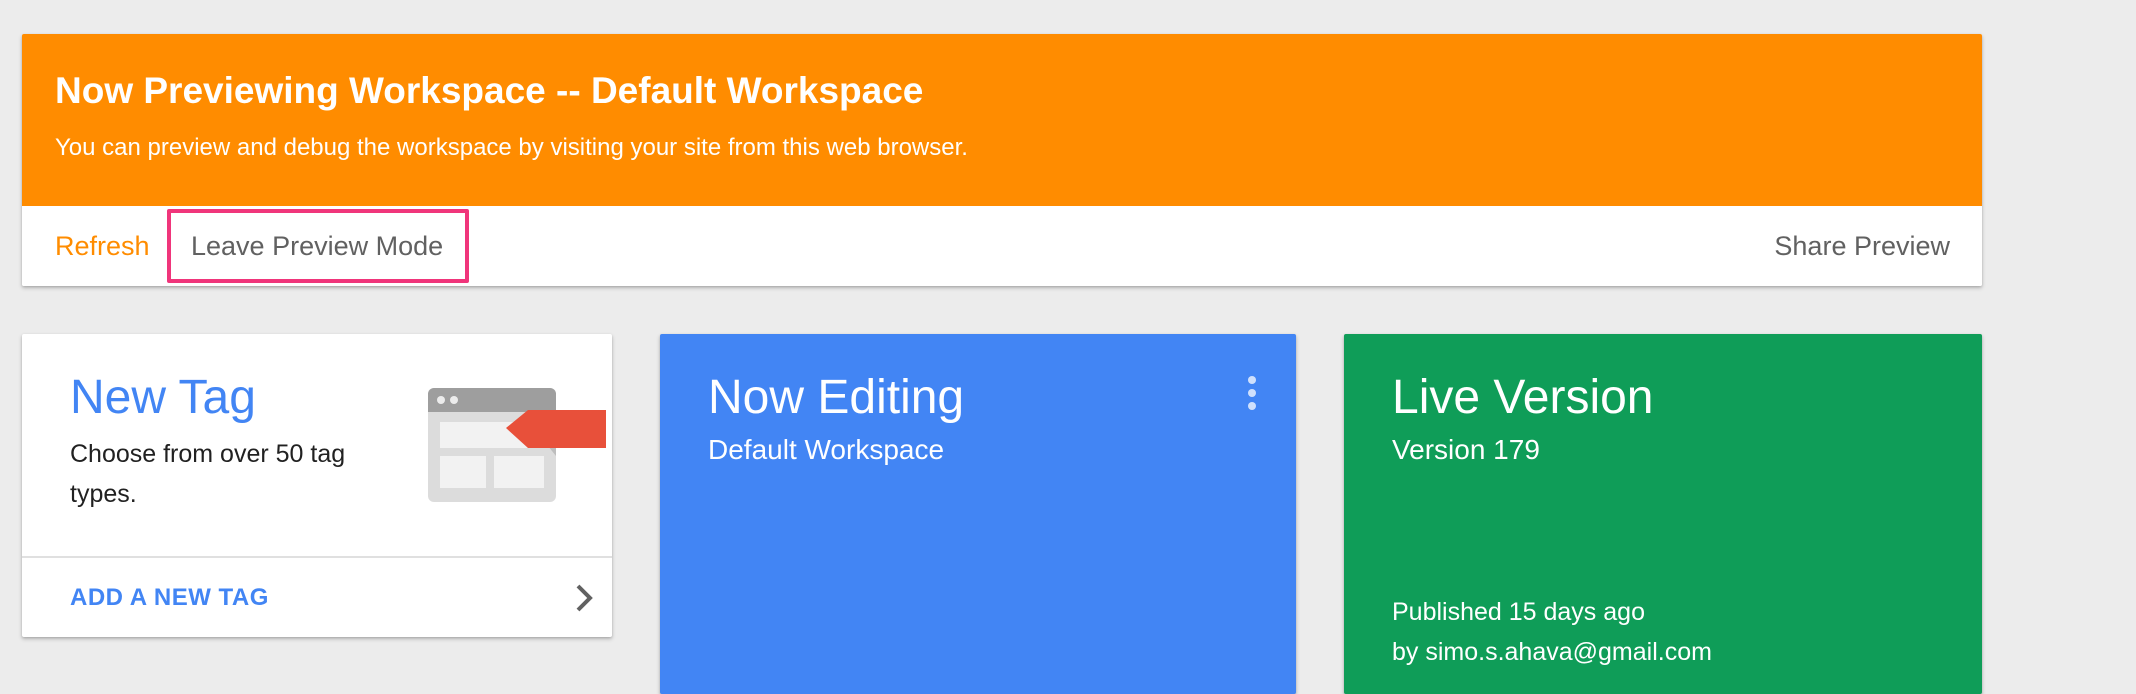 Image resolution: width=2136 pixels, height=694 pixels. What do you see at coordinates (1002, 246) in the screenshot?
I see `preview-banner-actions: Refresh Leave Preview Mode Share Preview` at bounding box center [1002, 246].